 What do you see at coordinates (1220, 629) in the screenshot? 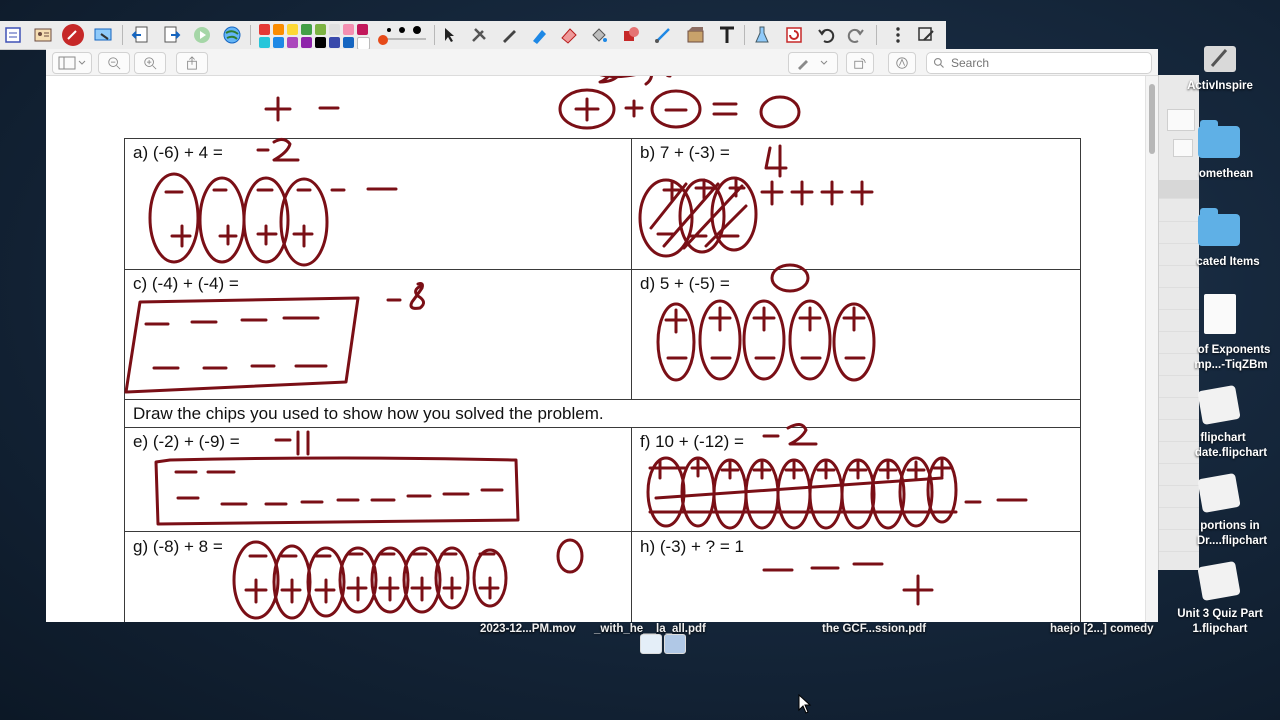
I see `desktop-item-label-line2: 1.flipchart` at bounding box center [1220, 629].